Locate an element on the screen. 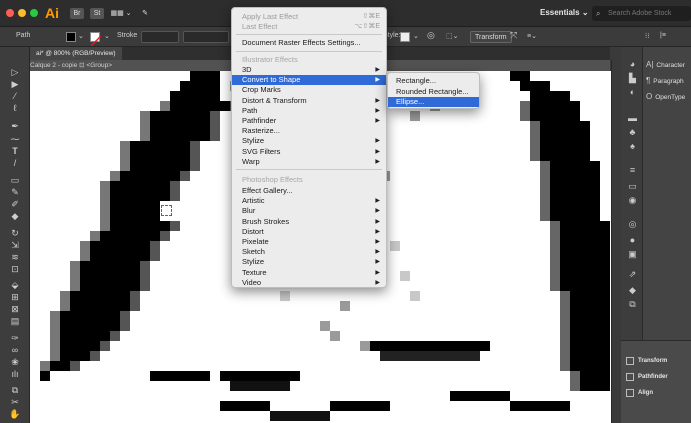 The height and width of the screenshot is (423, 691). fill-swatch is located at coordinates (71, 37).